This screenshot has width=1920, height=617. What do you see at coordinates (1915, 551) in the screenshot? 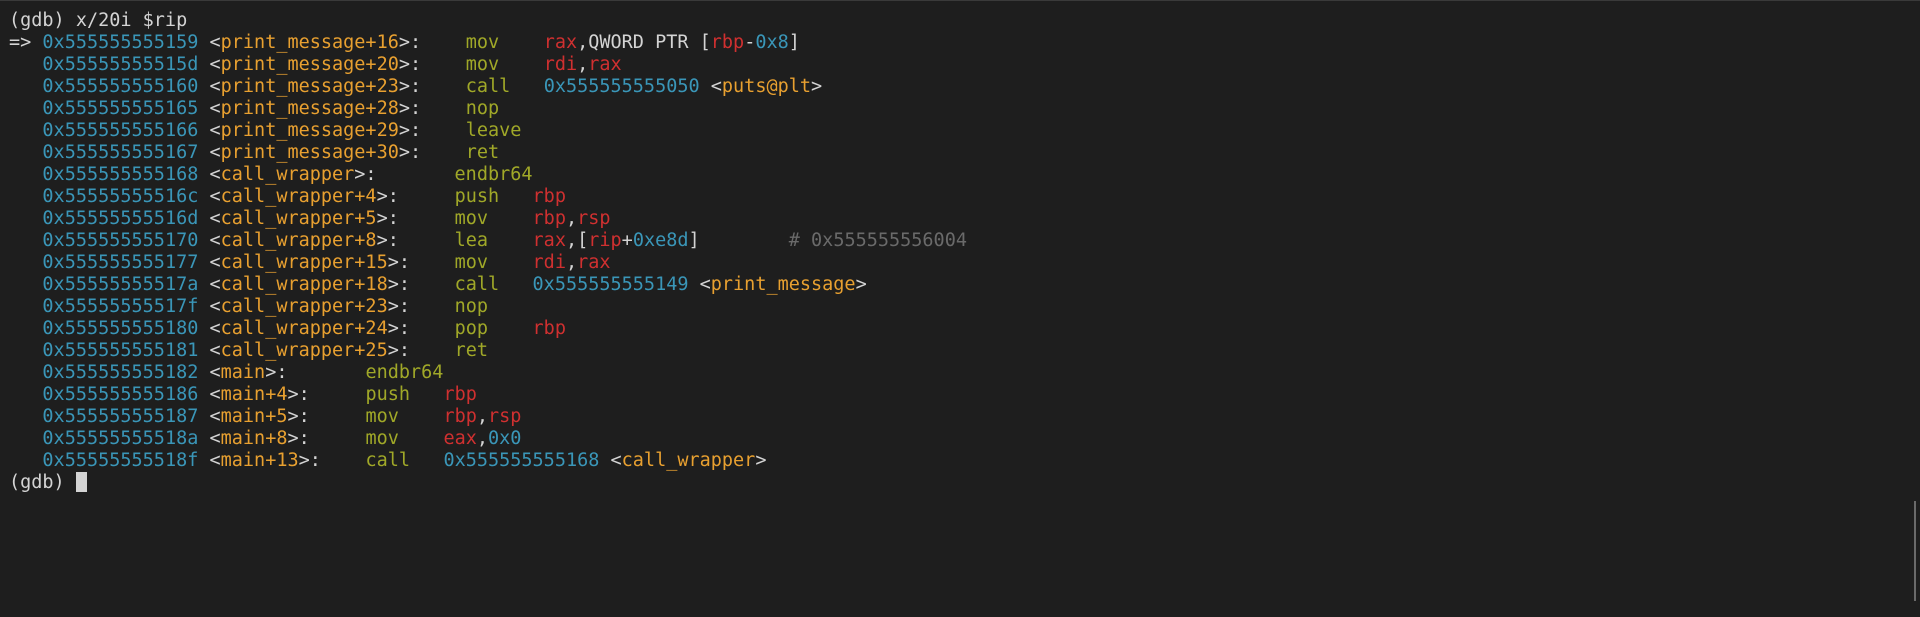
I see `scrollbar` at bounding box center [1915, 551].